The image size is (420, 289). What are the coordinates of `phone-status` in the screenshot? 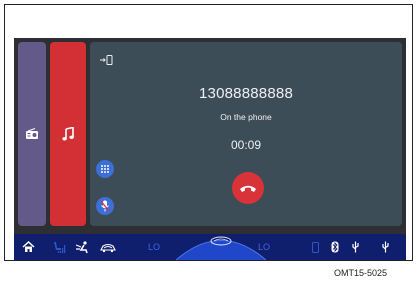 It's located at (315, 247).